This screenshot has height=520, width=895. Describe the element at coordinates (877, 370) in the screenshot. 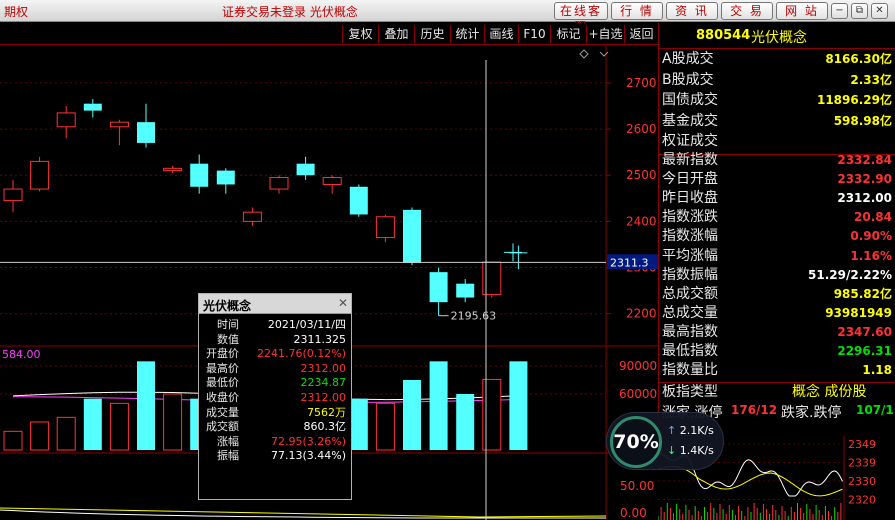

I see `stat-value: 1.18` at that location.